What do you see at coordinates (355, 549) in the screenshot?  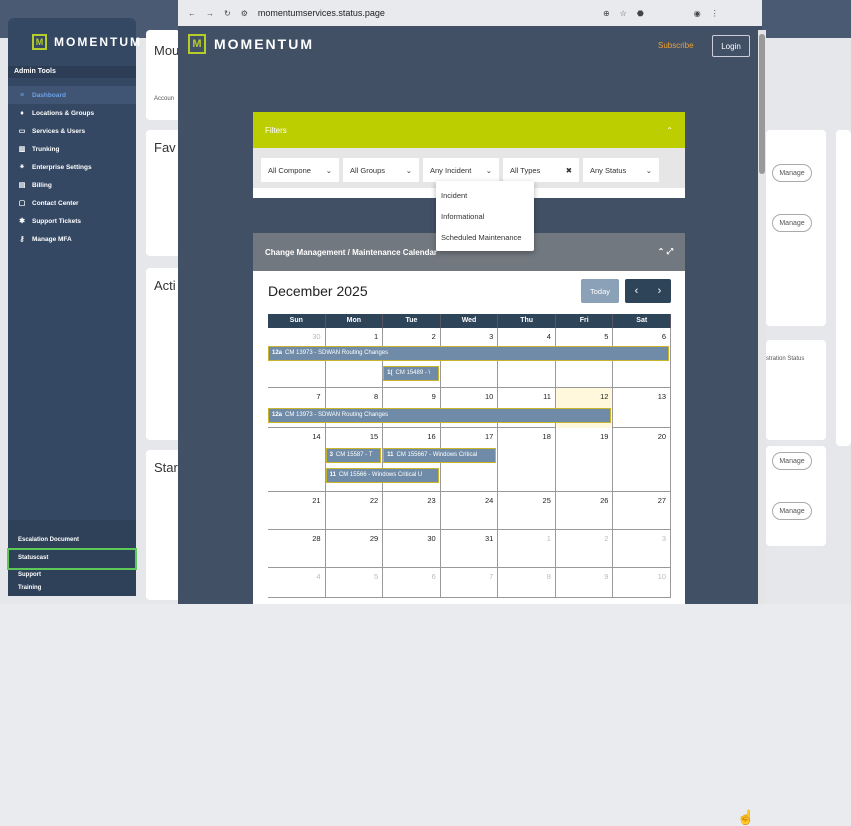 I see `day-cell: 29` at bounding box center [355, 549].